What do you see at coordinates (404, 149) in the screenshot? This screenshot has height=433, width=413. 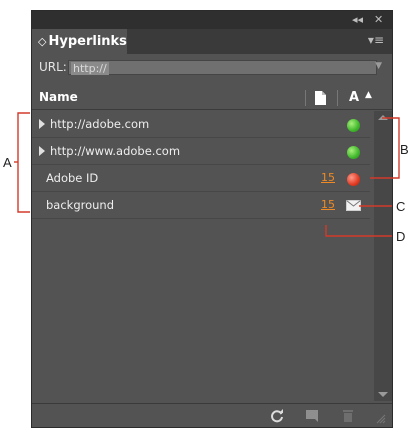 I see `callout-b: B` at bounding box center [404, 149].